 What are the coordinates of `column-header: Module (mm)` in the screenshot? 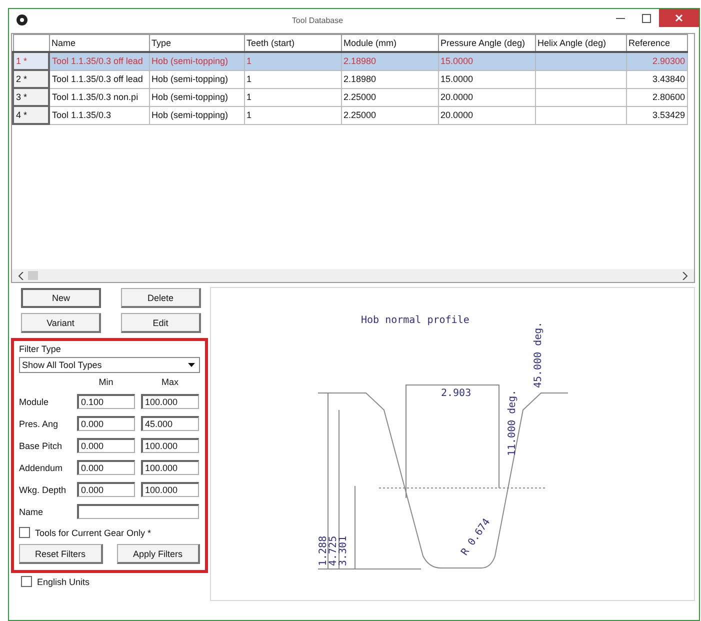 It's located at (389, 43).